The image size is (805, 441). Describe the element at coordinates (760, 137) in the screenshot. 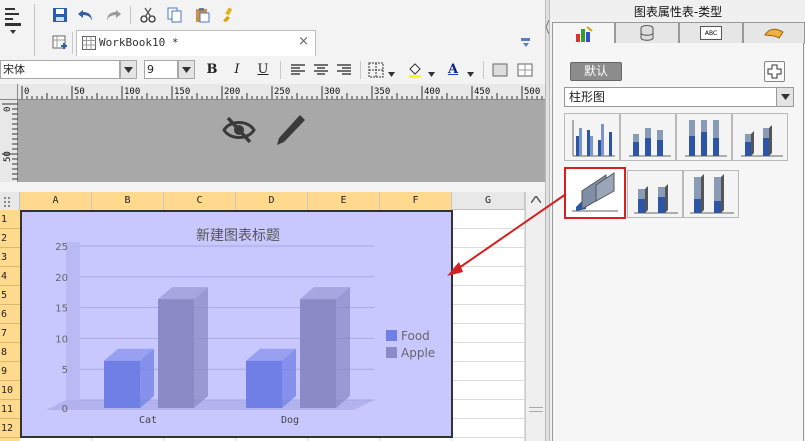

I see `3d-column-thumb` at that location.